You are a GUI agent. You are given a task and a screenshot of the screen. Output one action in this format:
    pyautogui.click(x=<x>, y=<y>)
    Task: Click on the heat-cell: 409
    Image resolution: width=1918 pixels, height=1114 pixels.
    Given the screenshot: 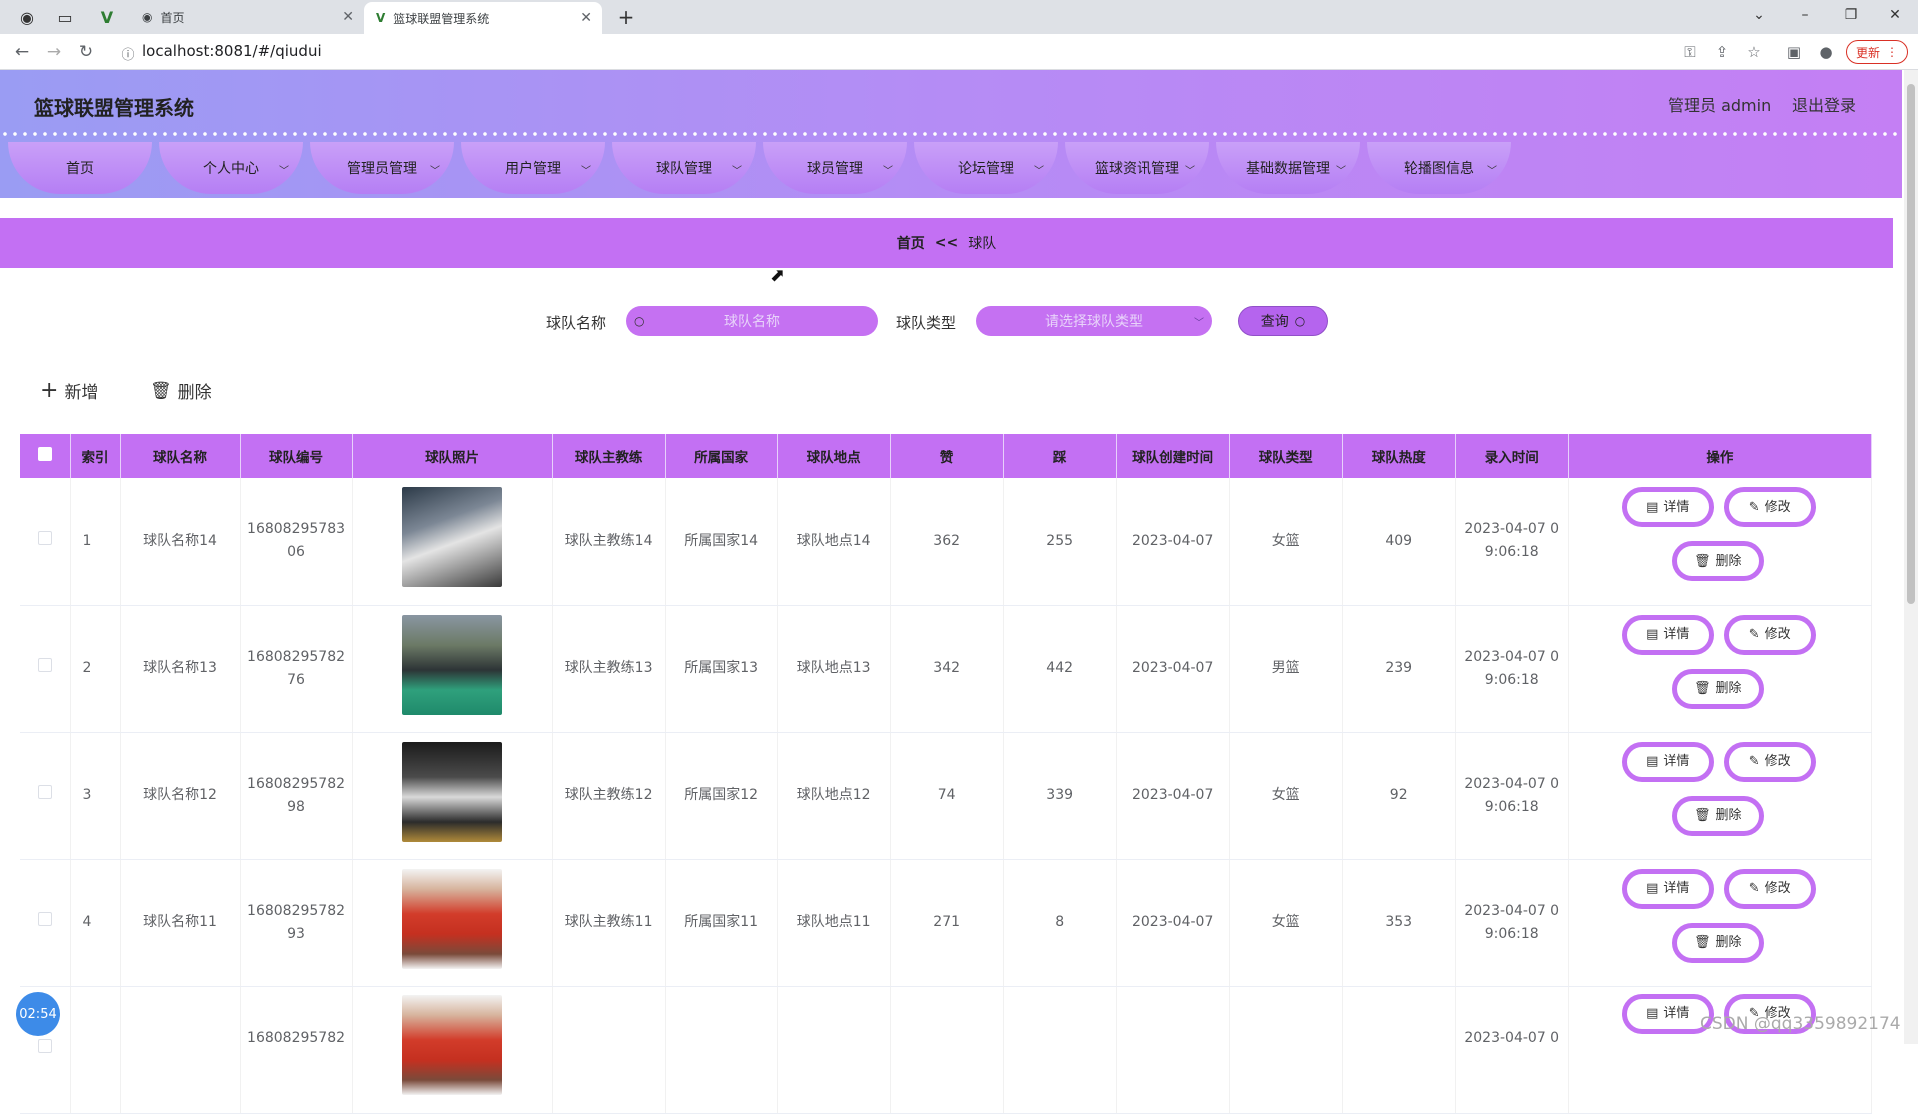 What is the action you would take?
    pyautogui.click(x=1399, y=542)
    